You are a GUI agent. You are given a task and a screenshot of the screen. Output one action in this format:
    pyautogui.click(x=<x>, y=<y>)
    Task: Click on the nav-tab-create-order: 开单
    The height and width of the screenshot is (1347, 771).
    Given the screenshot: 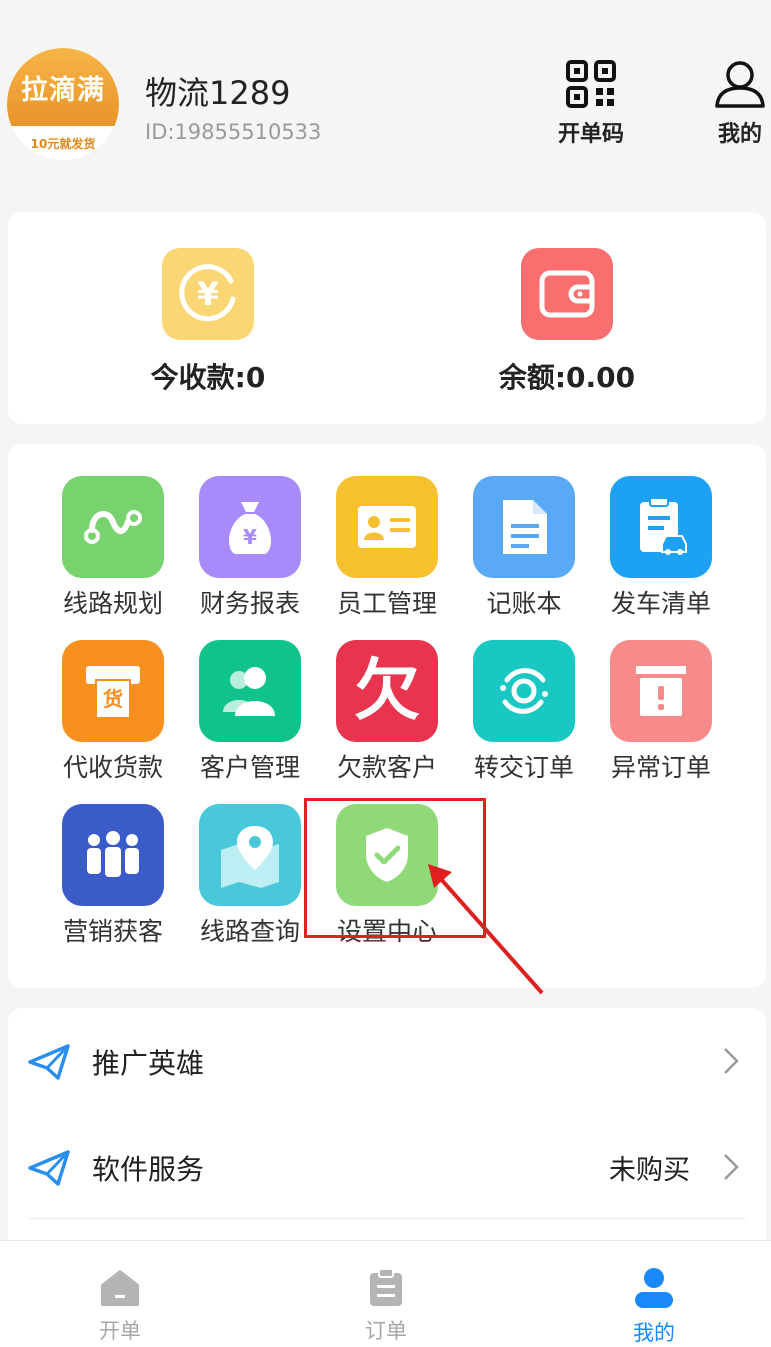 What is the action you would take?
    pyautogui.click(x=120, y=1306)
    